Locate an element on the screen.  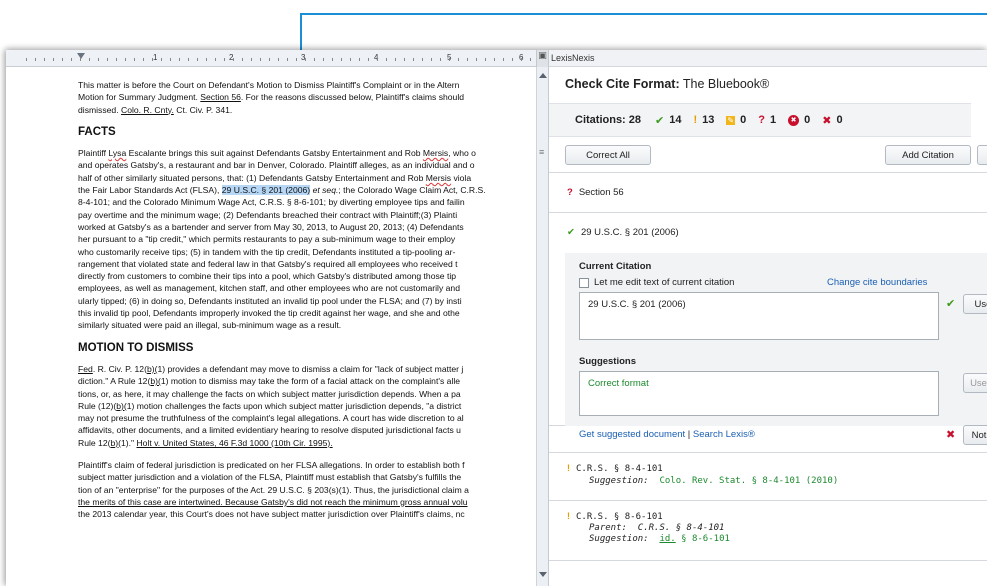
suggestion-label: Suggestion: is located at coordinates (619, 481).